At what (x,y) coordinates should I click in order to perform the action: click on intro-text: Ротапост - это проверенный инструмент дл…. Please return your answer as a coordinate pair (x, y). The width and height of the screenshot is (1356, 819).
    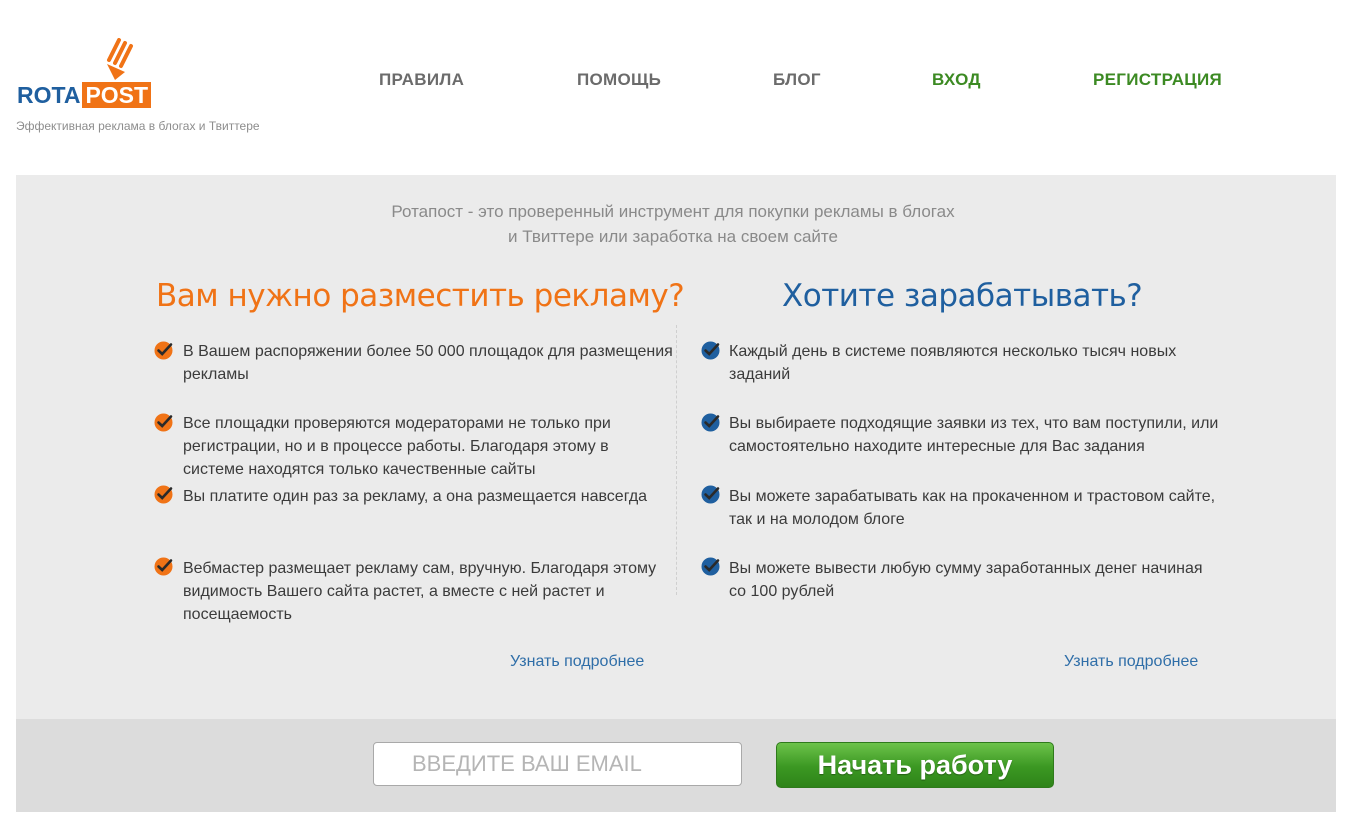
    Looking at the image, I should click on (673, 224).